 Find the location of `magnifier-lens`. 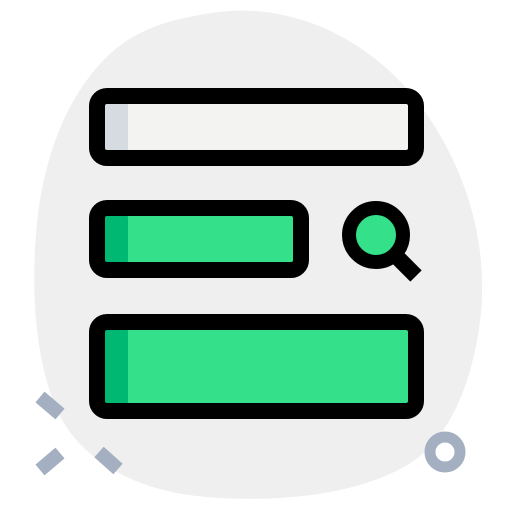

magnifier-lens is located at coordinates (376, 235).